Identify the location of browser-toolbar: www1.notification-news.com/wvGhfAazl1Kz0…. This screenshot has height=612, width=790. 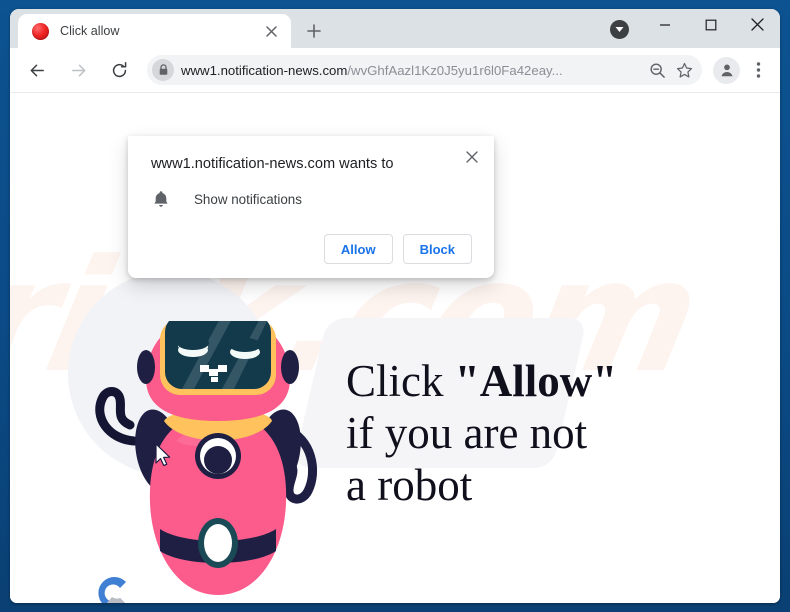
(395, 70).